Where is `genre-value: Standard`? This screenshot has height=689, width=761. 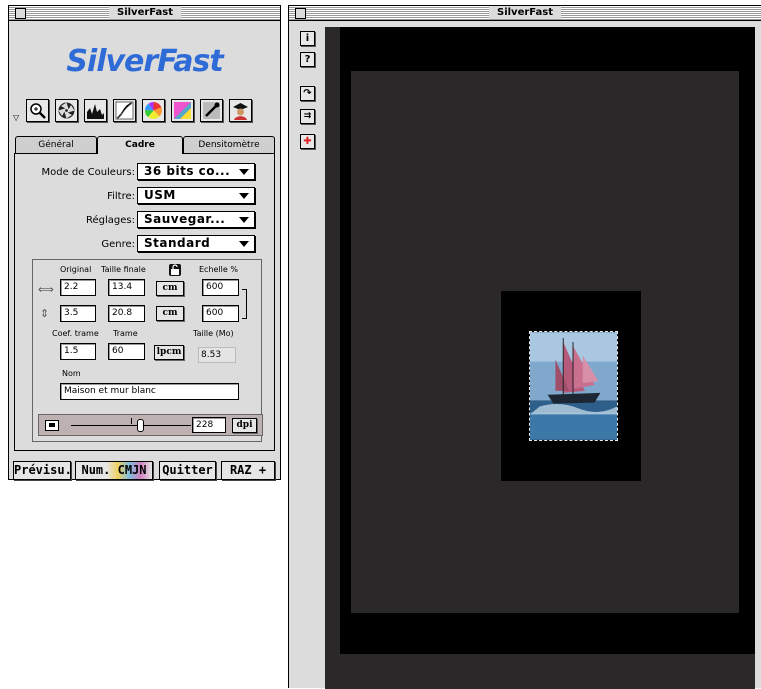 genre-value: Standard is located at coordinates (177, 243).